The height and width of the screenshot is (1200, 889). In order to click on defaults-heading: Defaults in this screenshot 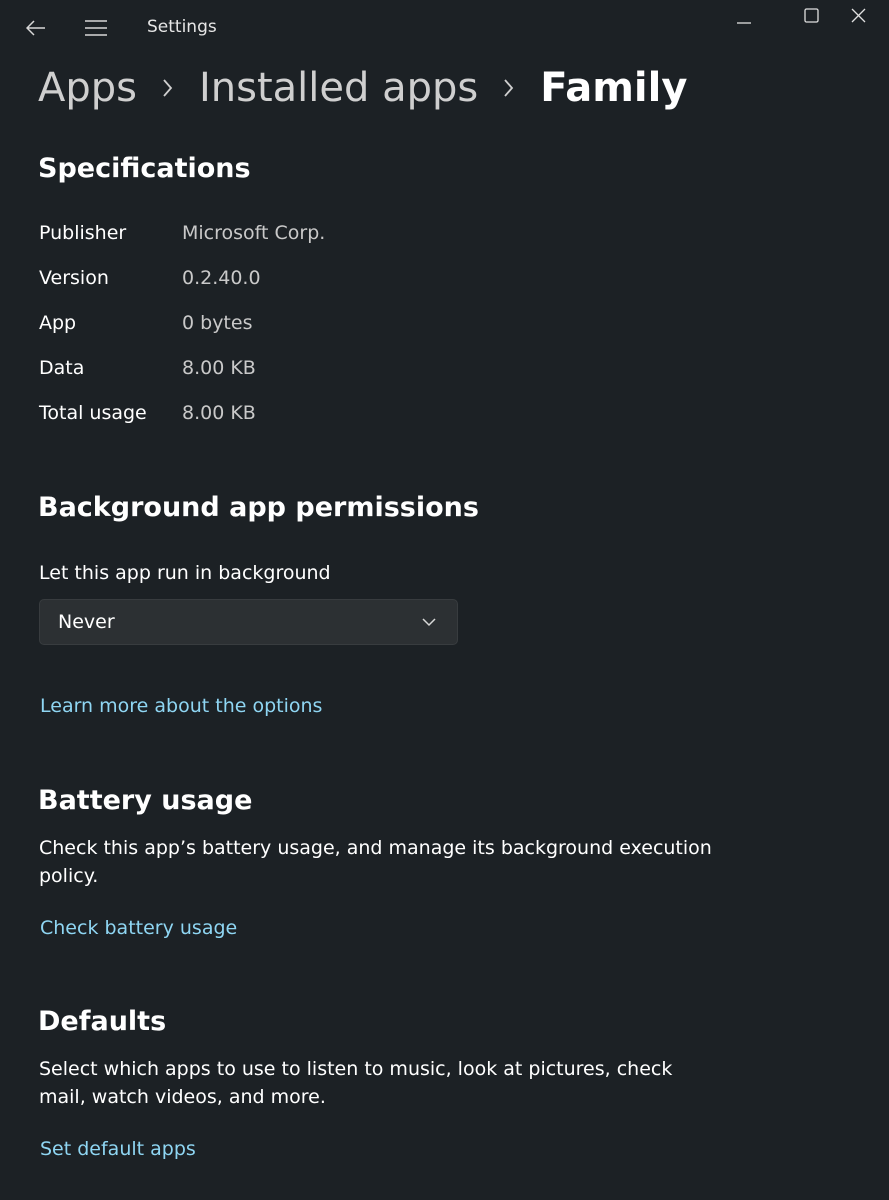, I will do `click(102, 1021)`.